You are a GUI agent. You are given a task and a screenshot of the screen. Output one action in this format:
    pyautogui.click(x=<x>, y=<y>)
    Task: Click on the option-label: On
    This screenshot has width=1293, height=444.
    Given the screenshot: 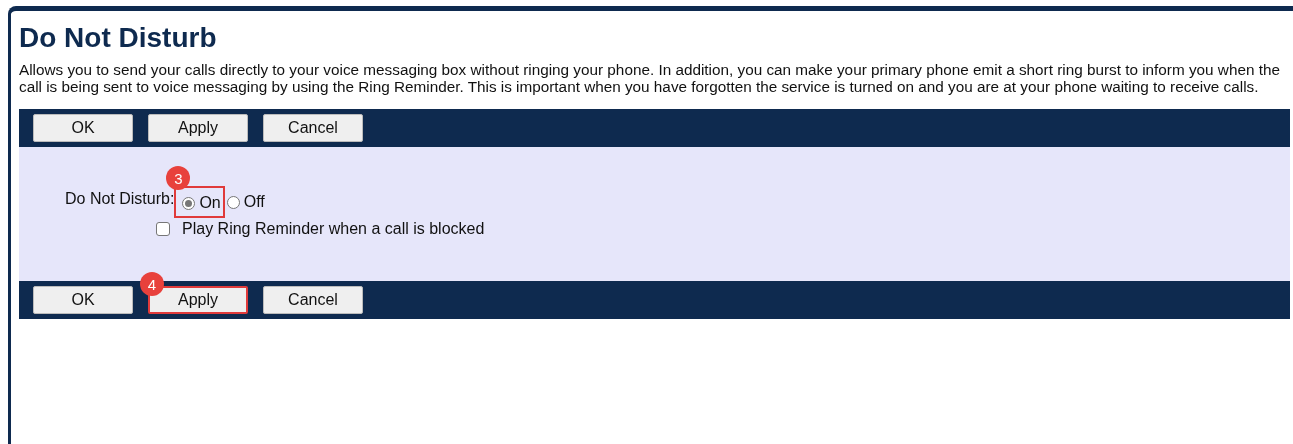 What is the action you would take?
    pyautogui.click(x=210, y=203)
    